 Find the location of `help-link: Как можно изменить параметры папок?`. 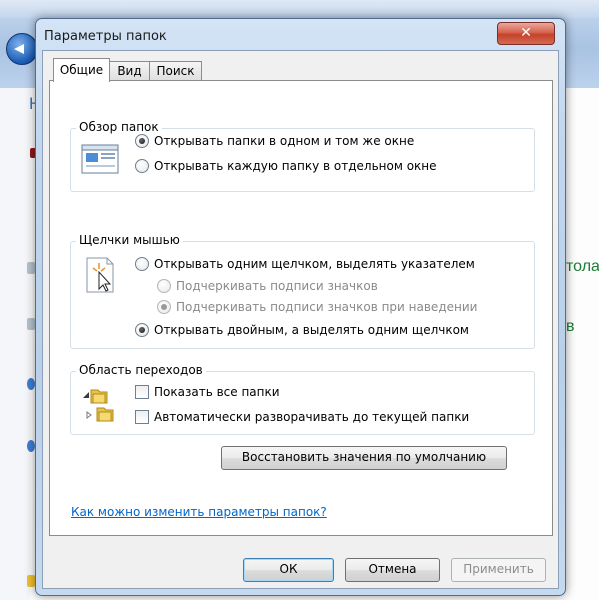

help-link: Как можно изменить параметры папок? is located at coordinates (199, 512).